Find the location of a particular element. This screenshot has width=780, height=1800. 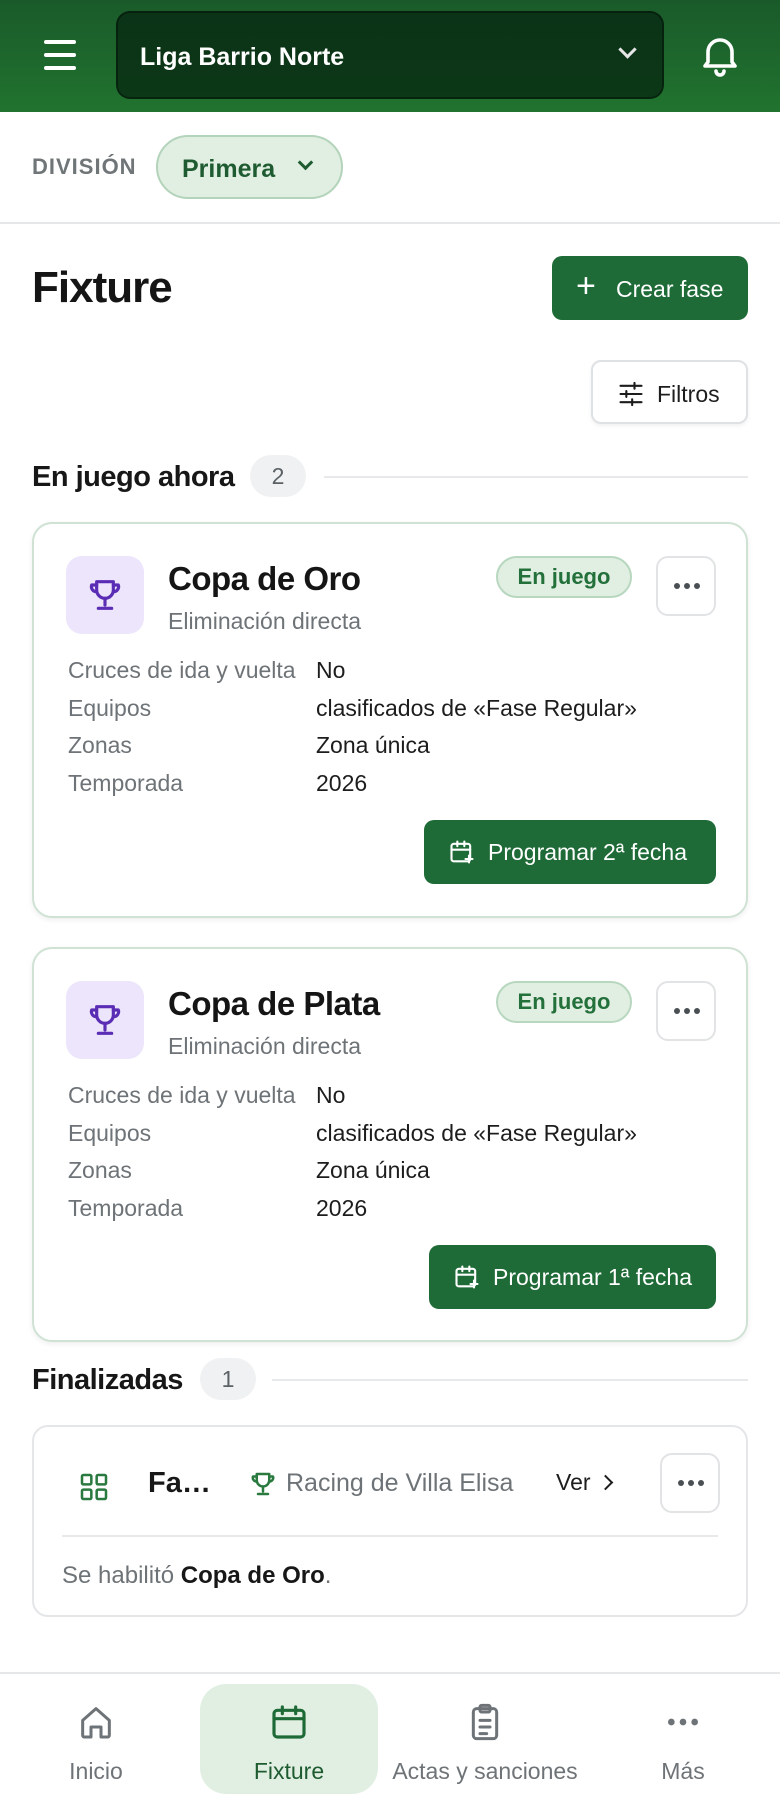

chevron-right-icon is located at coordinates (605, 1482).